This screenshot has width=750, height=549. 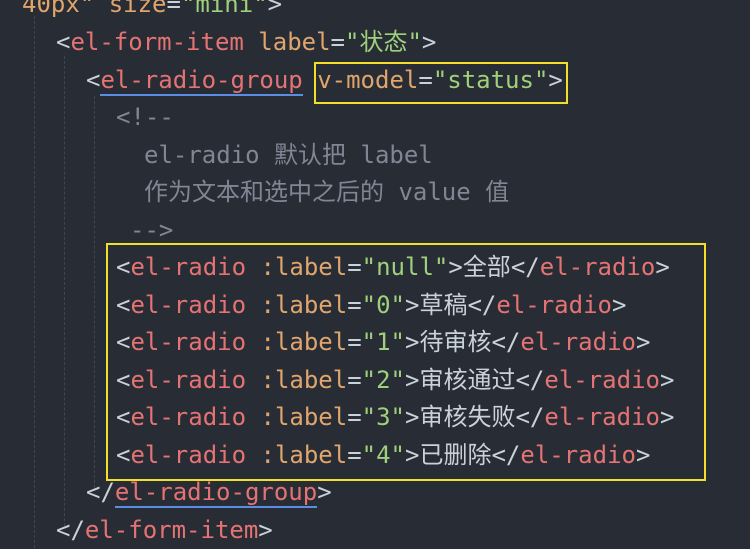 I want to click on attr-label-value: "状态", so click(x=383, y=42).